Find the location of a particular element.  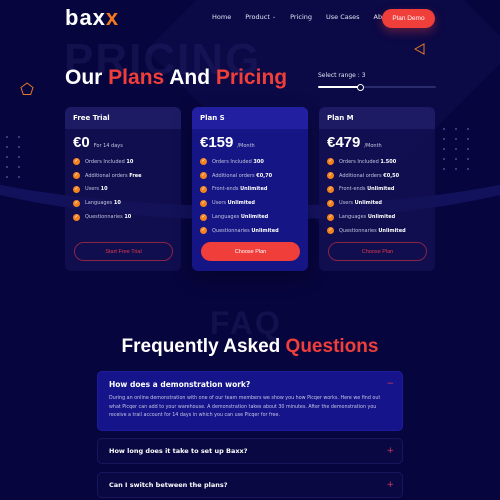

nav-item-home: Home is located at coordinates (221, 17).